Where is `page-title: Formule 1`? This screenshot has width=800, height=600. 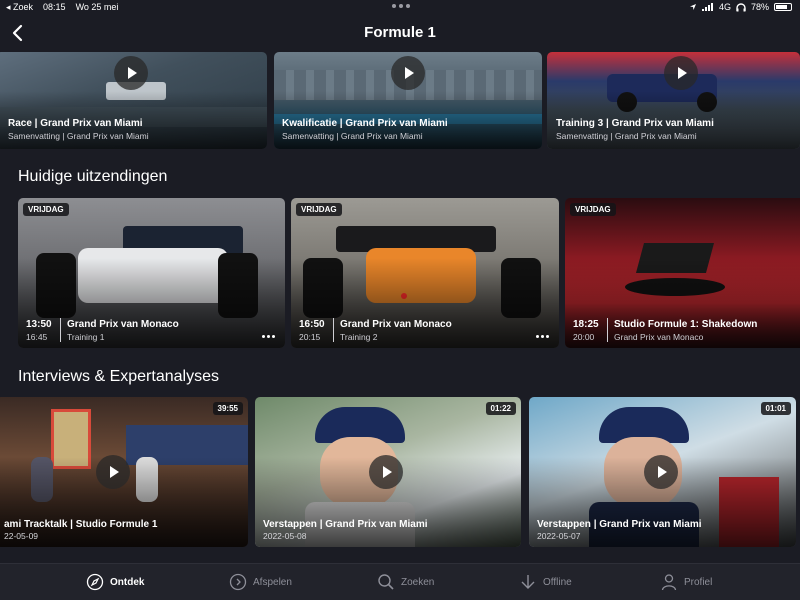 page-title: Formule 1 is located at coordinates (400, 32).